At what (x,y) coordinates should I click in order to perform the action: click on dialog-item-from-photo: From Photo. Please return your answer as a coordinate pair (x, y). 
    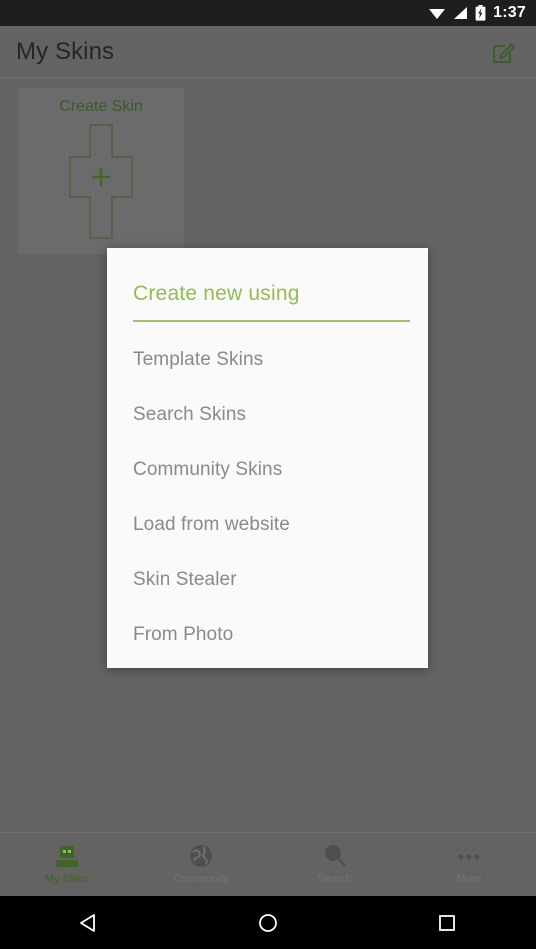
    Looking at the image, I should click on (267, 634).